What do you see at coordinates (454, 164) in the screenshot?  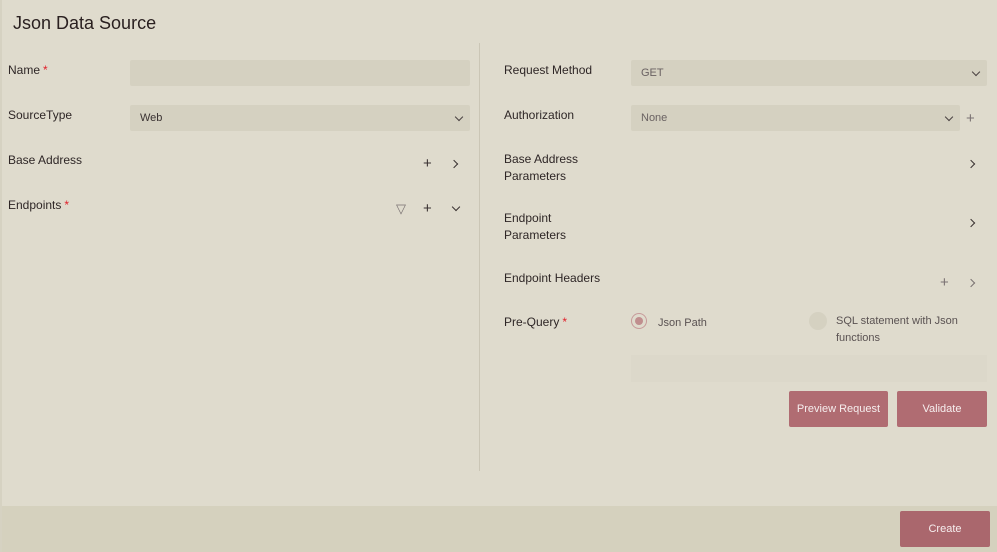 I see `expand-base-address-chevron-right-icon` at bounding box center [454, 164].